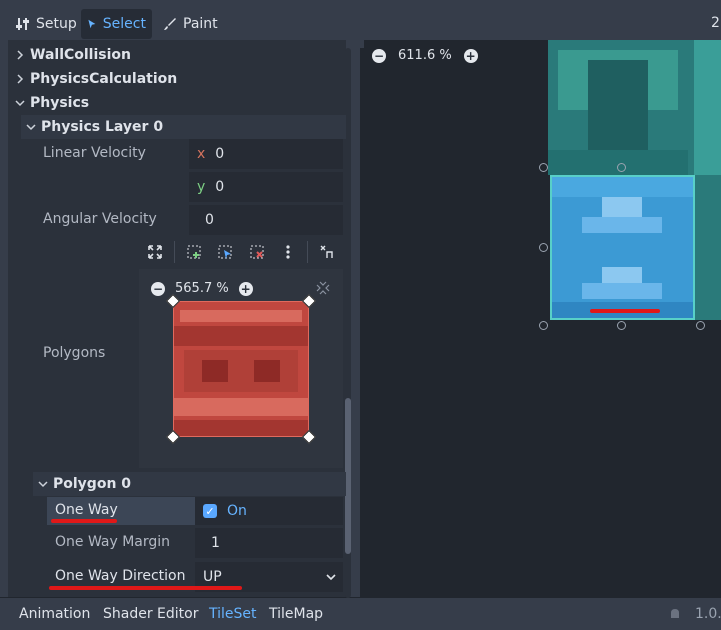  Describe the element at coordinates (715, 23) in the screenshot. I see `toolbar-number: 2` at that location.